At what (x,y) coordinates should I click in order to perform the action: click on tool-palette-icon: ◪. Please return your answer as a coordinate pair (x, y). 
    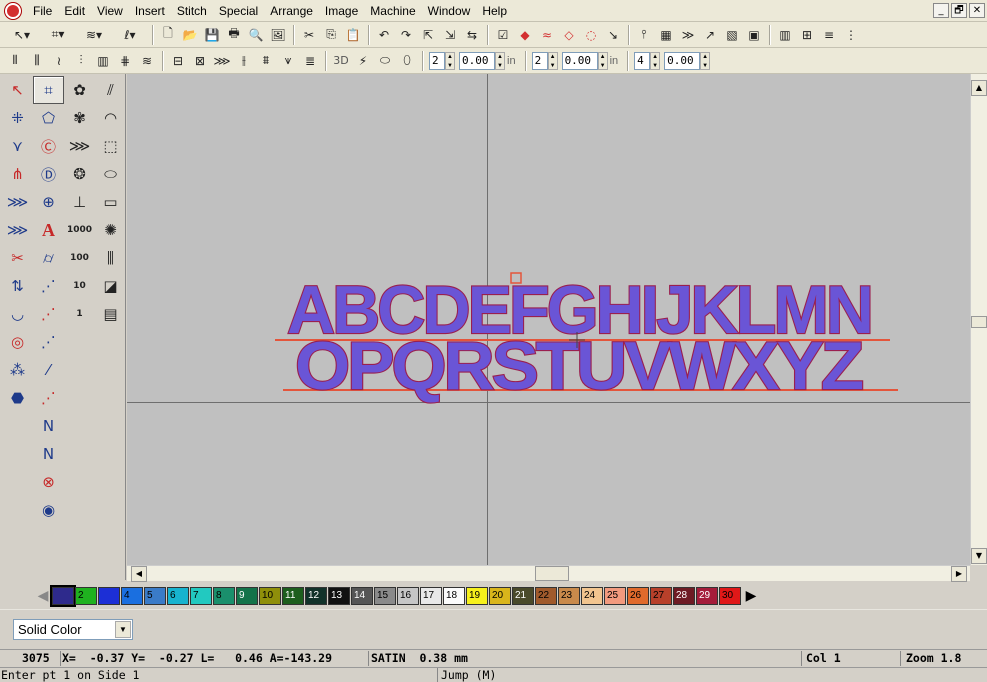
    Looking at the image, I should click on (110, 286).